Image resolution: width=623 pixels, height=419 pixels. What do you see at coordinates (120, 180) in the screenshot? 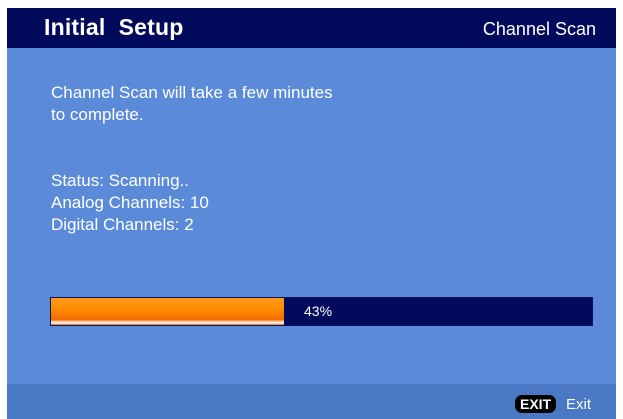
I see `scan-status-text: Status: Scanning..` at bounding box center [120, 180].